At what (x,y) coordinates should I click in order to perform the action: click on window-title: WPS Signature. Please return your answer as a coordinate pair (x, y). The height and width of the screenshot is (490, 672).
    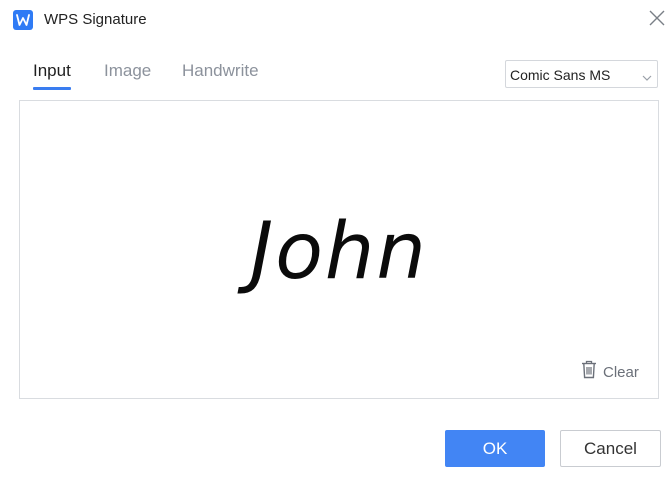
    Looking at the image, I should click on (95, 19).